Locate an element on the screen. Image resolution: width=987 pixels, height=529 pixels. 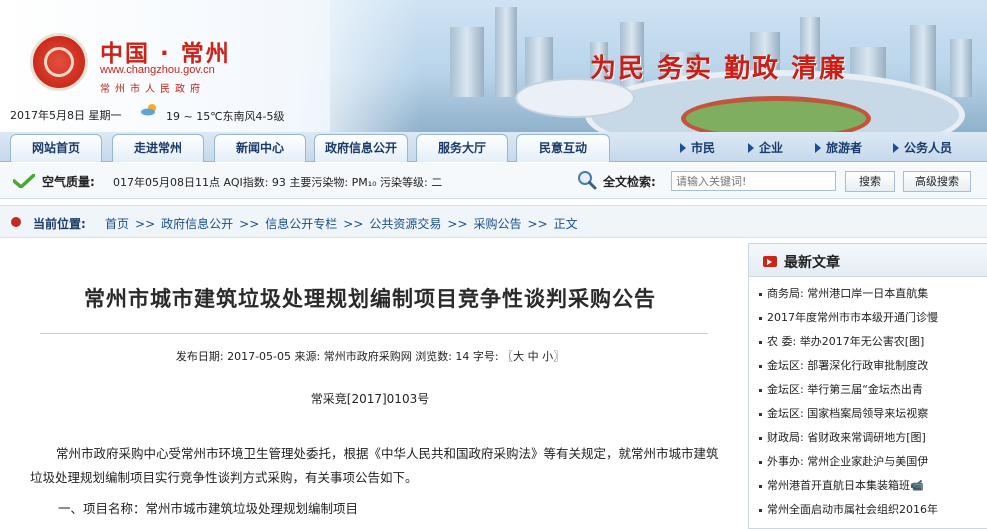
search-icon is located at coordinates (587, 180).